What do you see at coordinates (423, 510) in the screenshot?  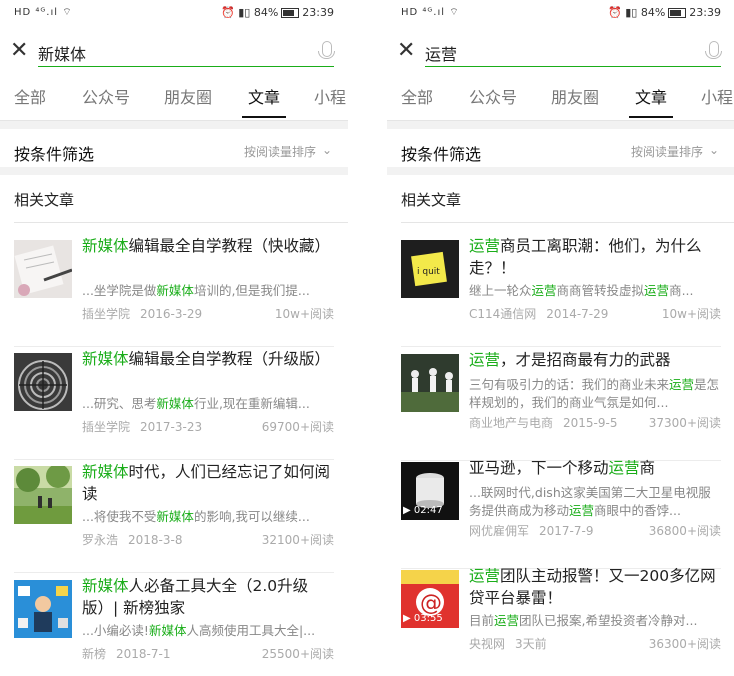 I see `video-duration: ▶ 02:47` at bounding box center [423, 510].